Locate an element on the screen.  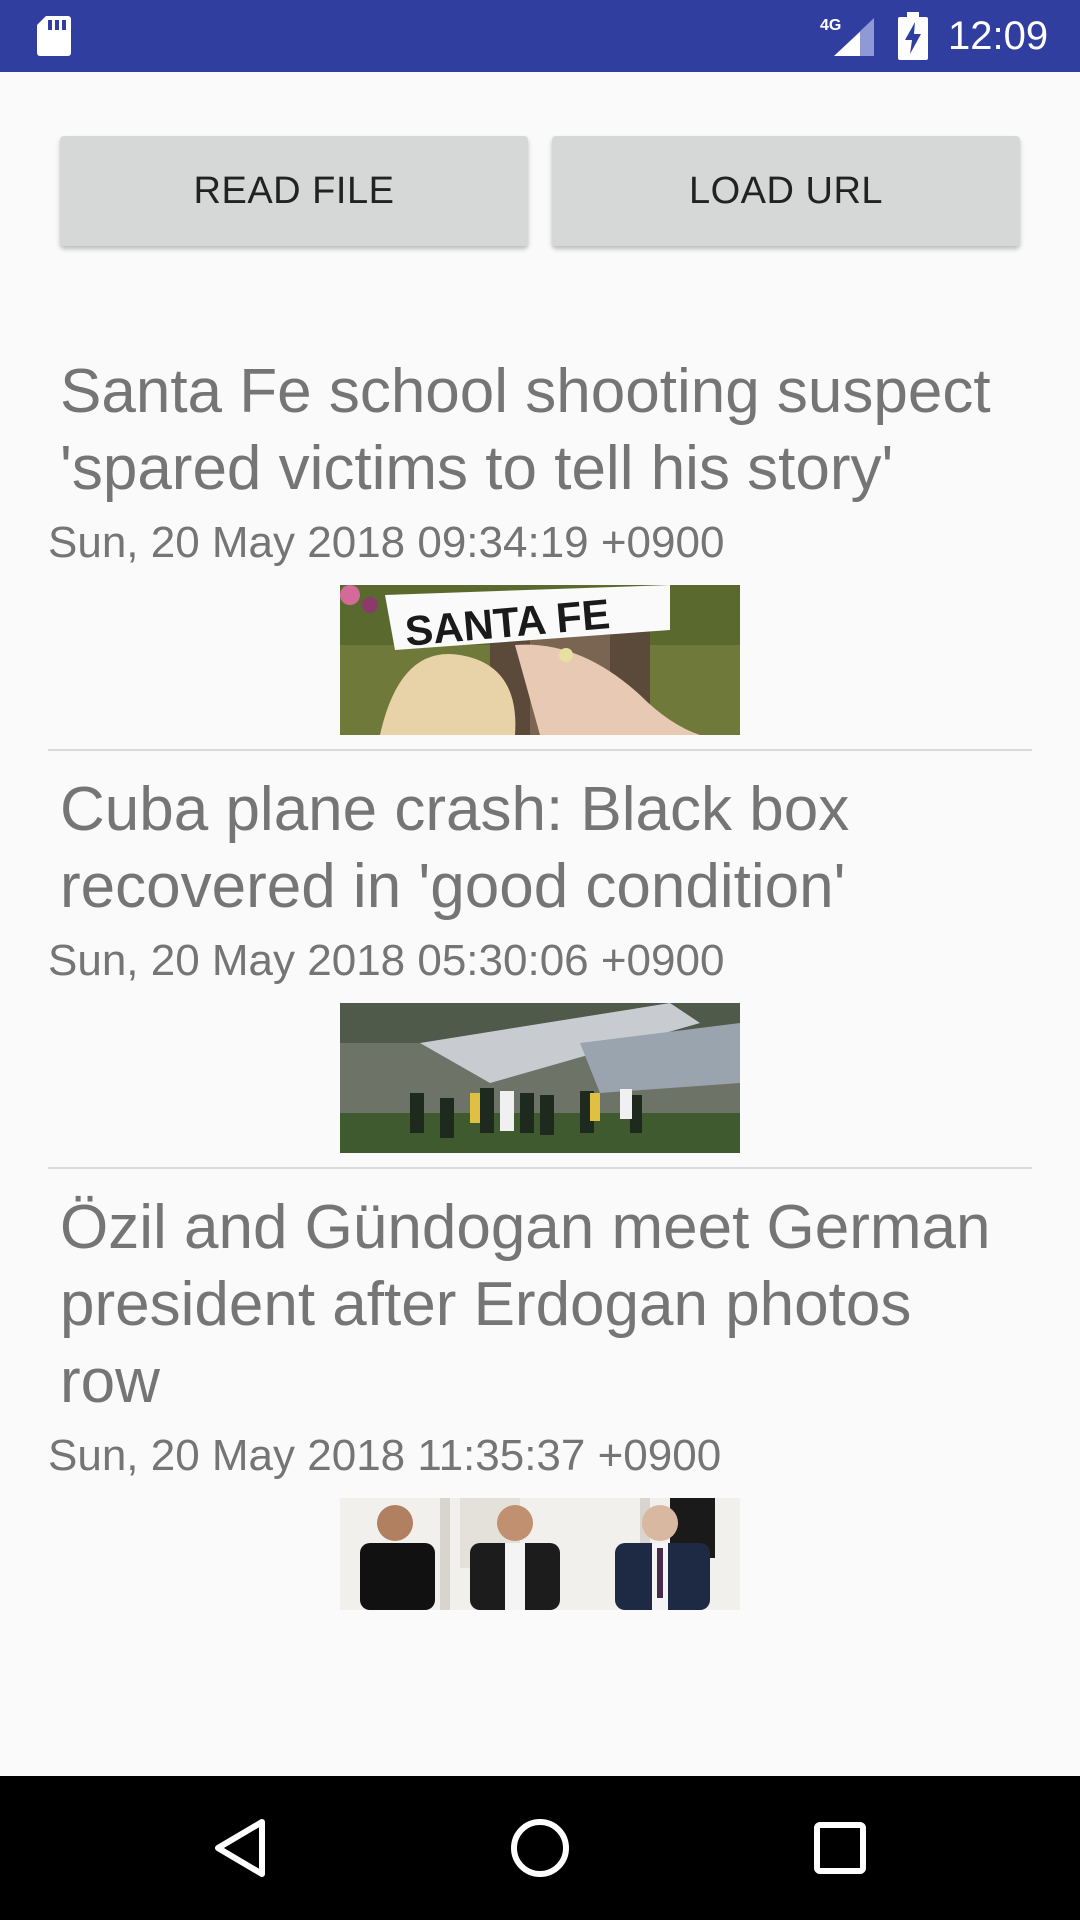
read-file-button: READ FILE is located at coordinates (294, 191).